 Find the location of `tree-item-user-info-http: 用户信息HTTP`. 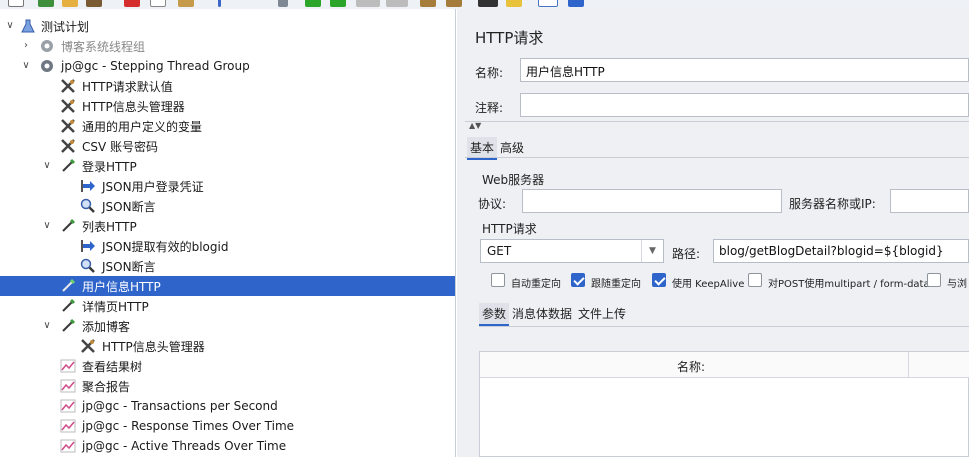

tree-item-user-info-http: 用户信息HTTP is located at coordinates (227, 286).